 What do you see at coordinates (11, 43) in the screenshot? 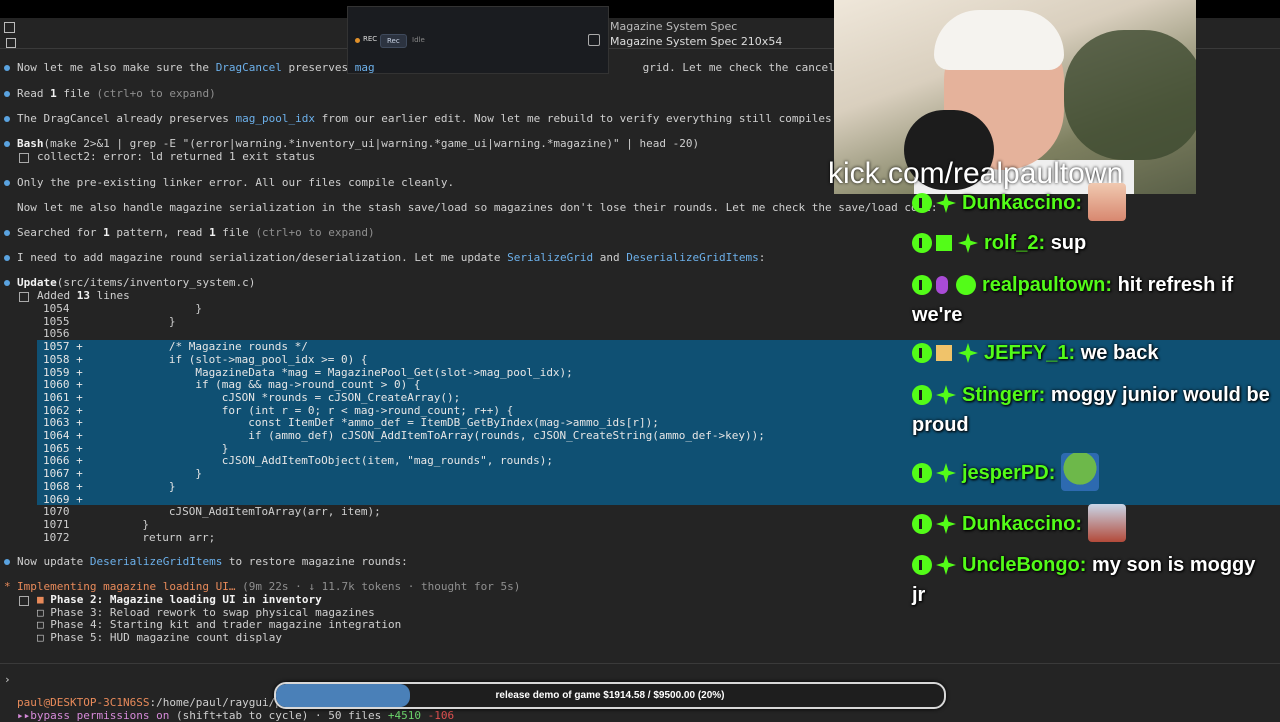
I see `tab-icon` at bounding box center [11, 43].